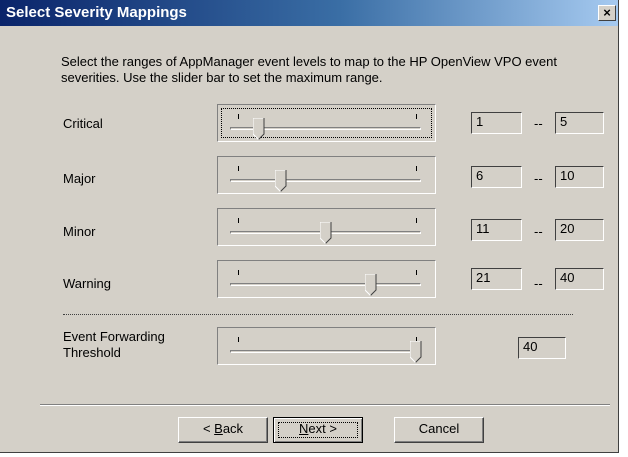 The image size is (628, 457). I want to click on cancel-button: Cancel, so click(439, 430).